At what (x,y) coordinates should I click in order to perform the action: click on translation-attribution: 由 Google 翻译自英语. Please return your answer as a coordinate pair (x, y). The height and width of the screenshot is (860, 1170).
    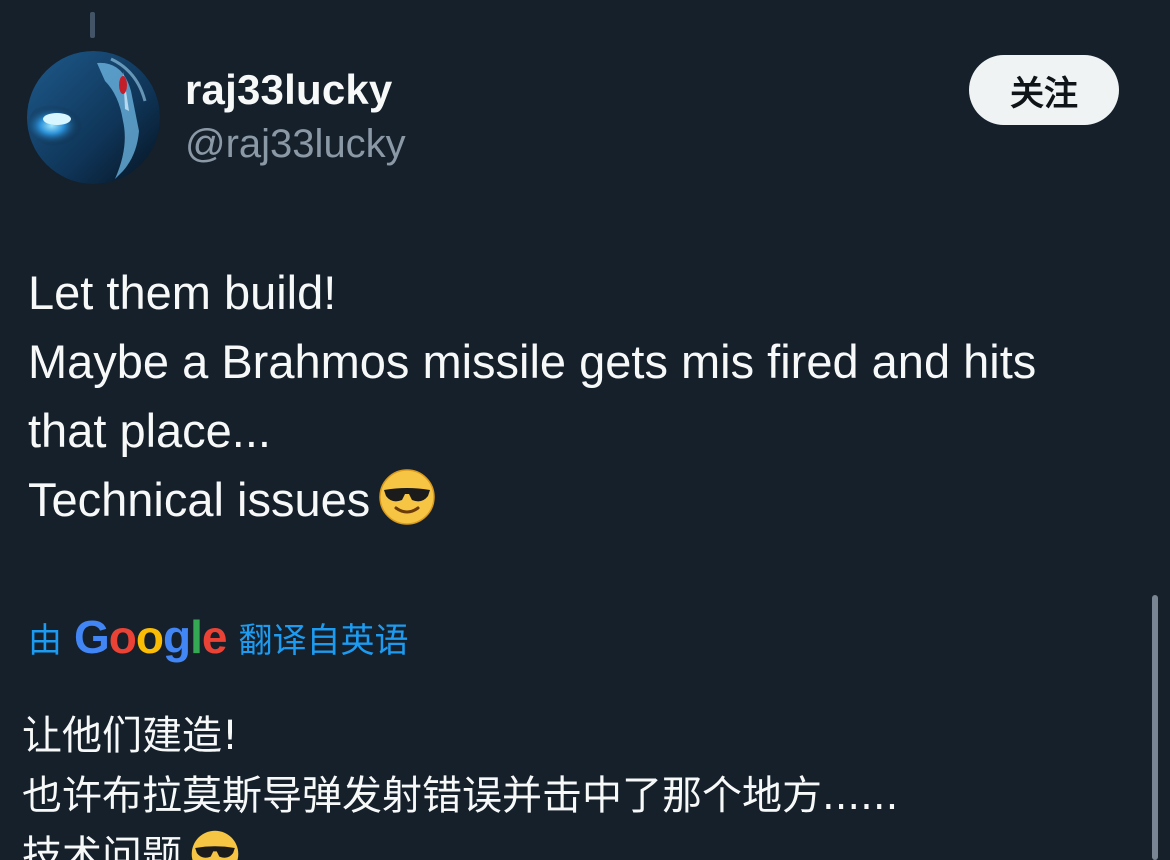
    Looking at the image, I should click on (218, 637).